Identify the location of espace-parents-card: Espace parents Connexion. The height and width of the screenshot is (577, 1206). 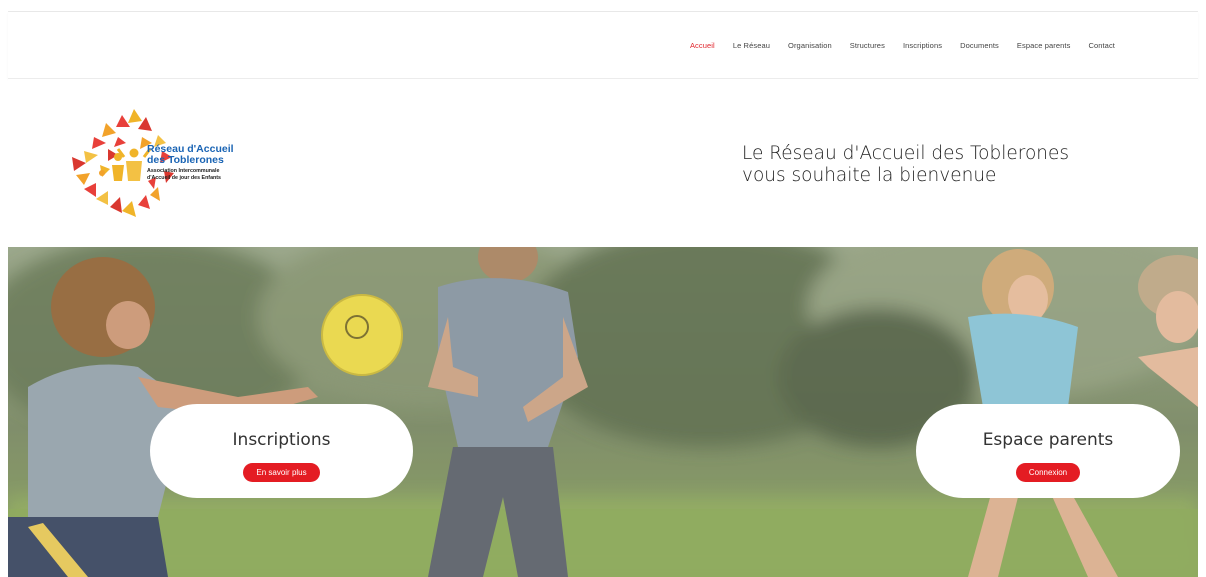
(1048, 451).